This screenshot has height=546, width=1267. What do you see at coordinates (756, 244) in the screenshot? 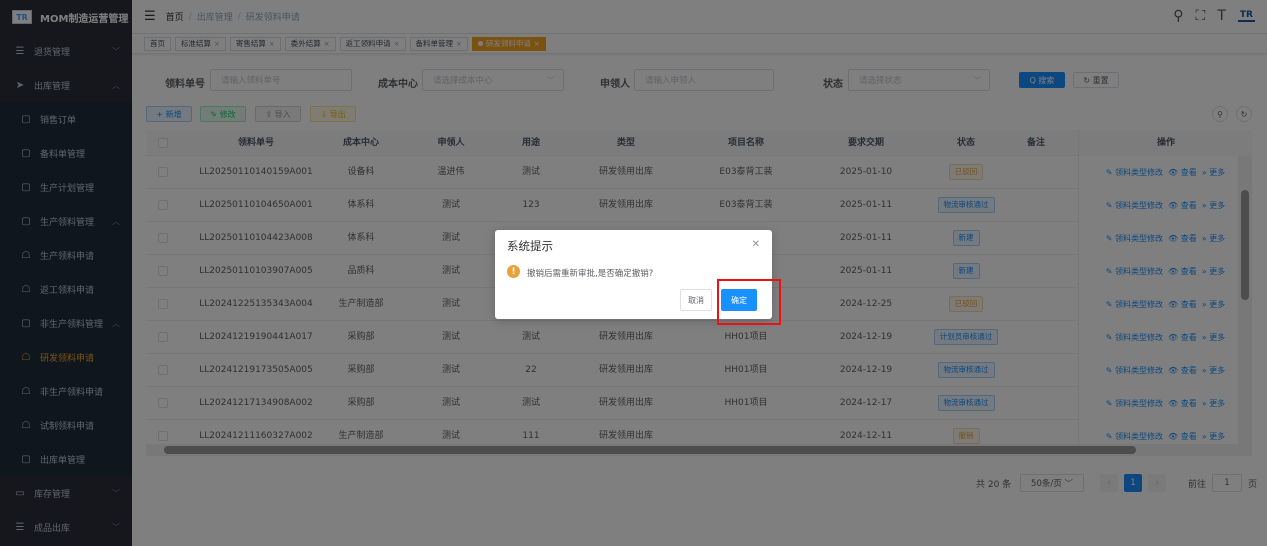
I see `close-icon: ✕` at bounding box center [756, 244].